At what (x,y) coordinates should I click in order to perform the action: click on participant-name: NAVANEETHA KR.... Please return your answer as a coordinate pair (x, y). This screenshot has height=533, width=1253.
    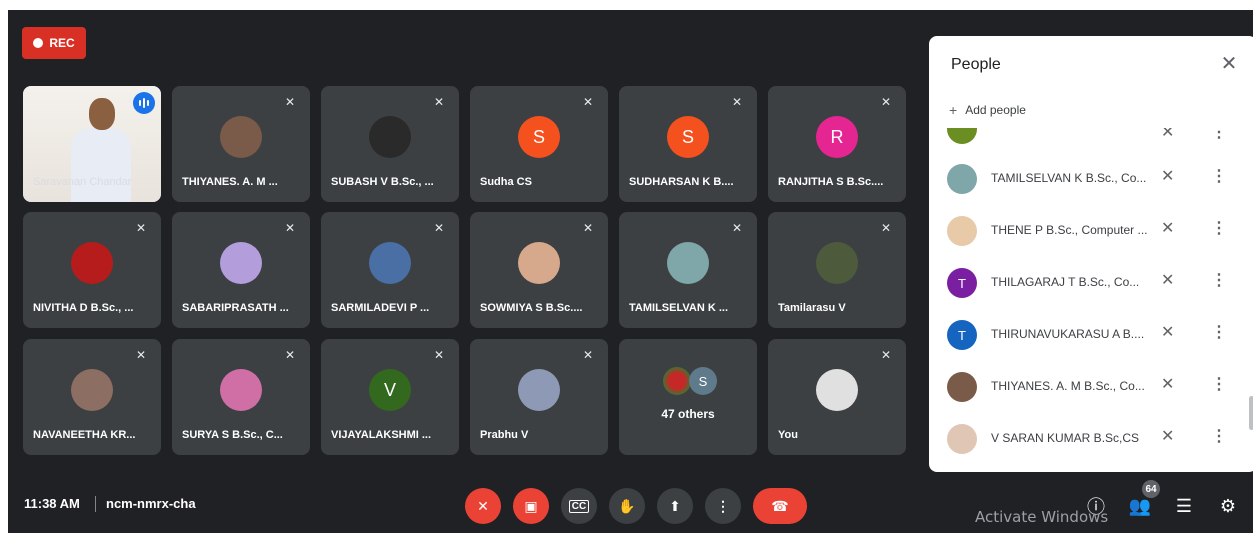
    Looking at the image, I should click on (84, 435).